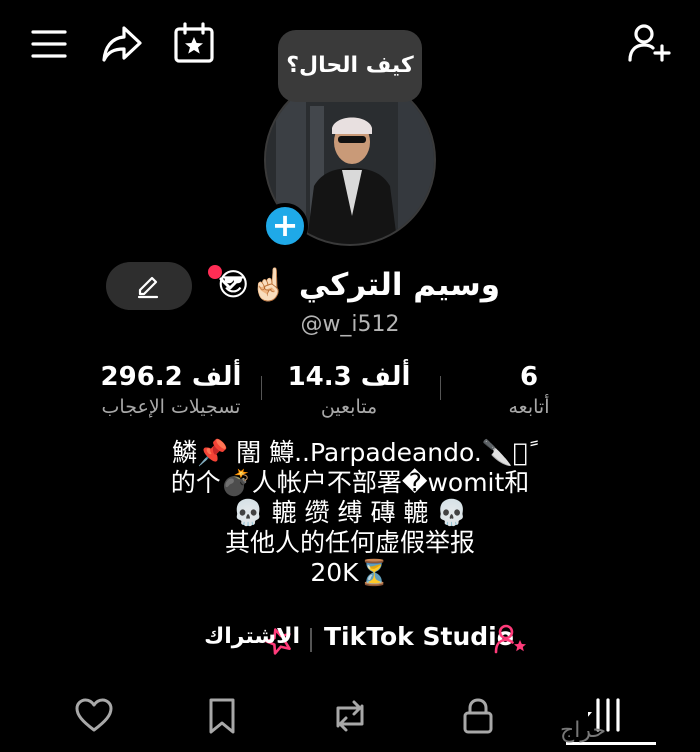  I want to click on liked-tab, so click(94, 716).